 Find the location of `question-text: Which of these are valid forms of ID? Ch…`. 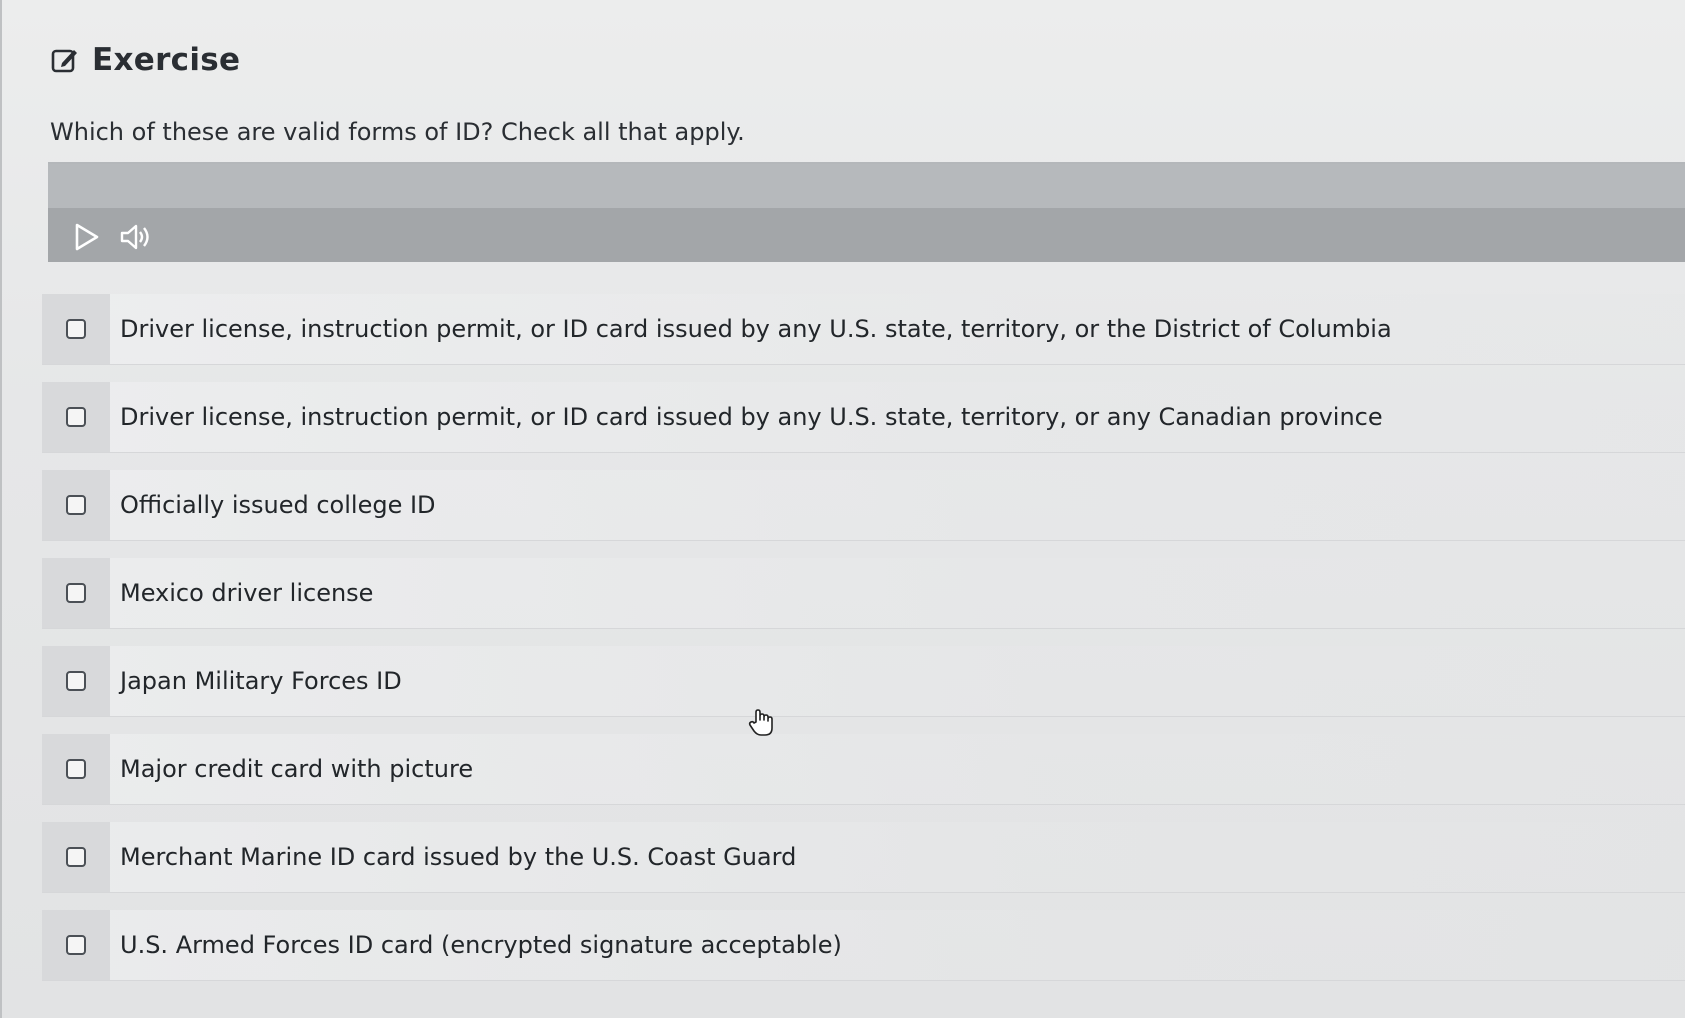

question-text: Which of these are valid forms of ID? Ch… is located at coordinates (397, 132).